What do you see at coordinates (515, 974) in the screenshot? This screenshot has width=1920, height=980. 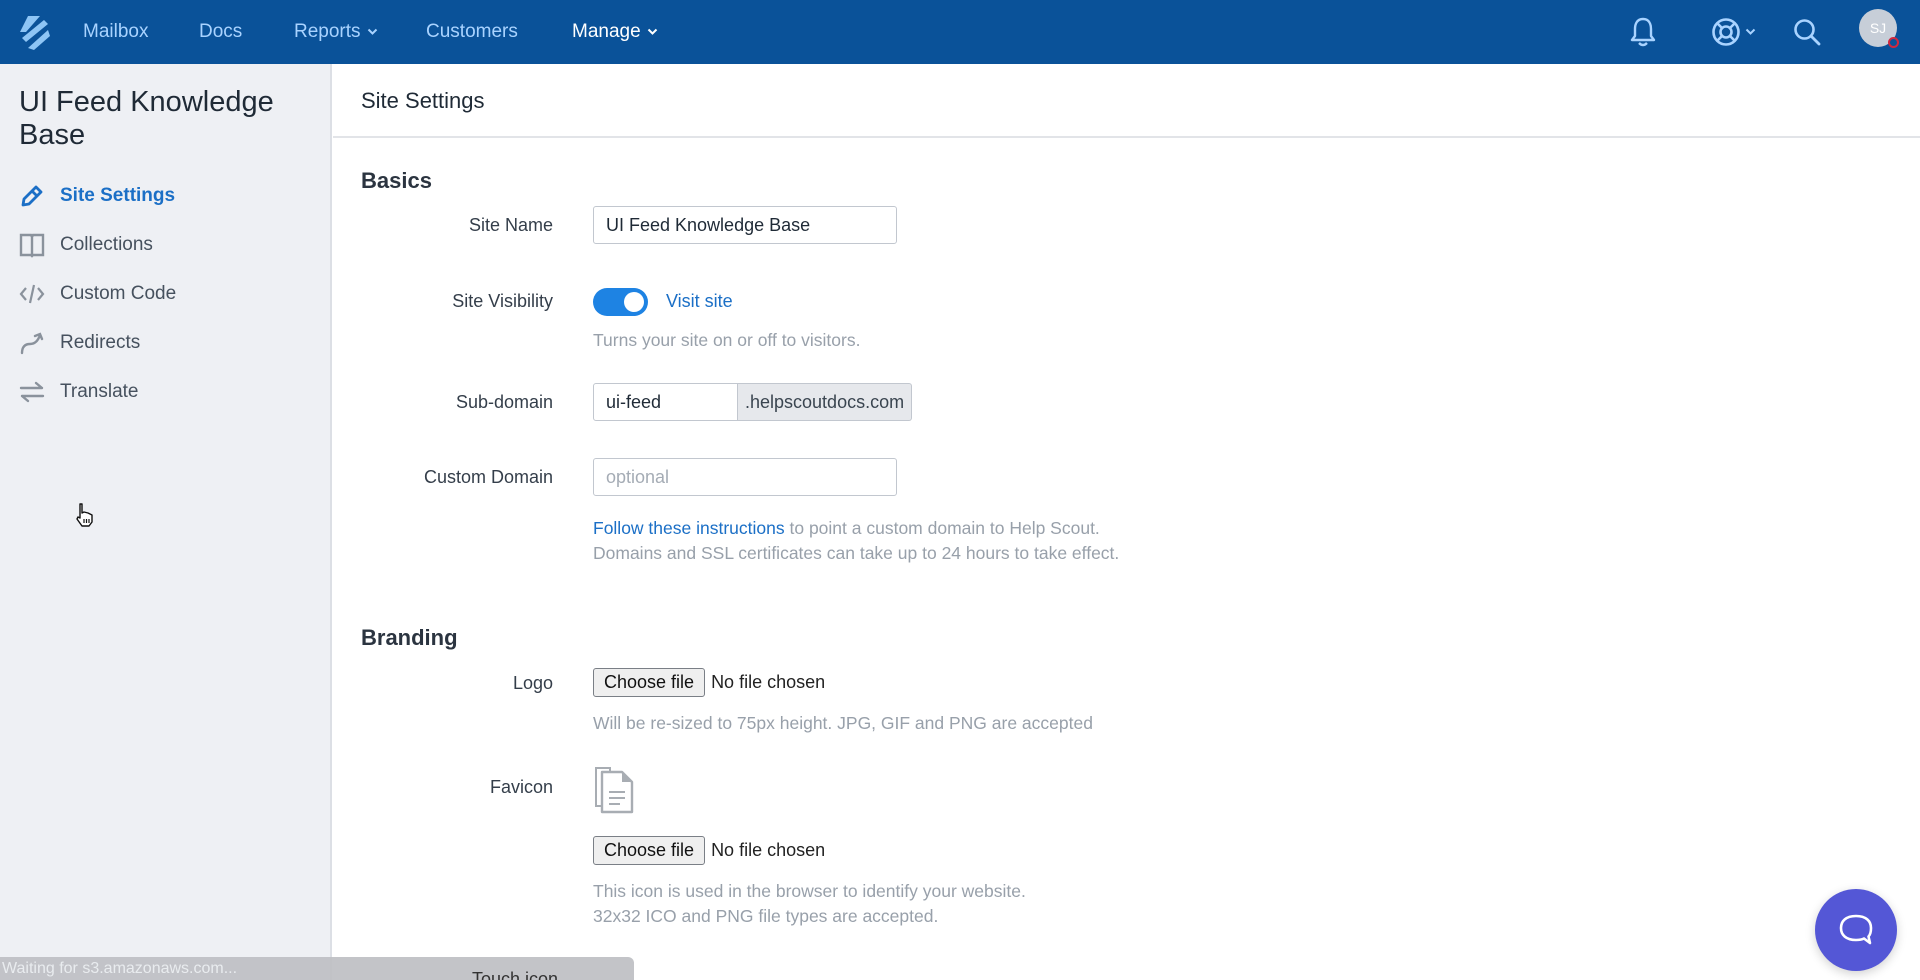 I see `touch-icon-label: Touch icon` at bounding box center [515, 974].